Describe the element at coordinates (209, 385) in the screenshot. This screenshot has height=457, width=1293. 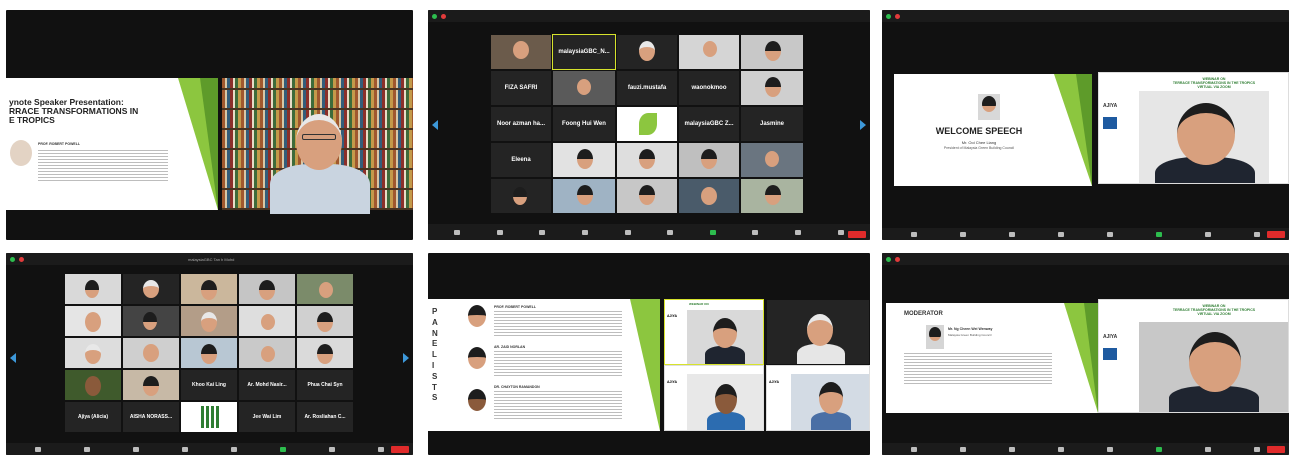
I see `participant-name-tile: Khoo Kai Ling` at that location.